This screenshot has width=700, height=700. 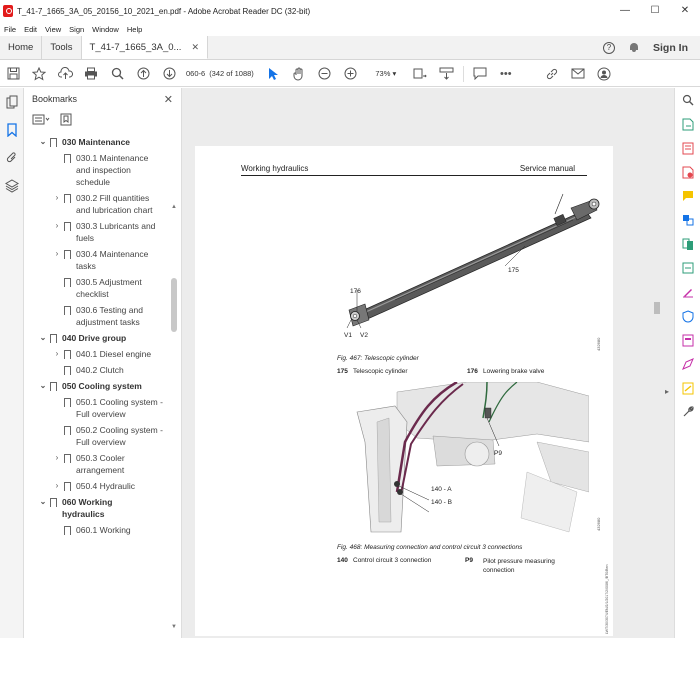 I want to click on bookmark-item: ⌄ 040 Drive group, so click(x=99, y=338).